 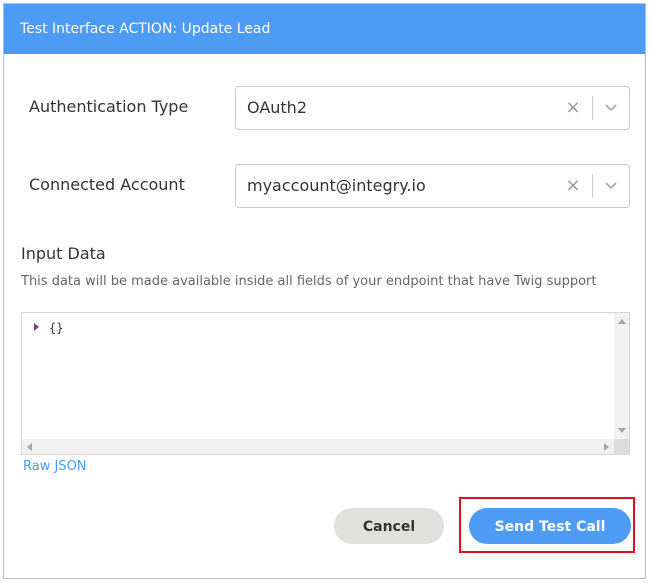 I want to click on input-data-title: Input Data, so click(x=63, y=253).